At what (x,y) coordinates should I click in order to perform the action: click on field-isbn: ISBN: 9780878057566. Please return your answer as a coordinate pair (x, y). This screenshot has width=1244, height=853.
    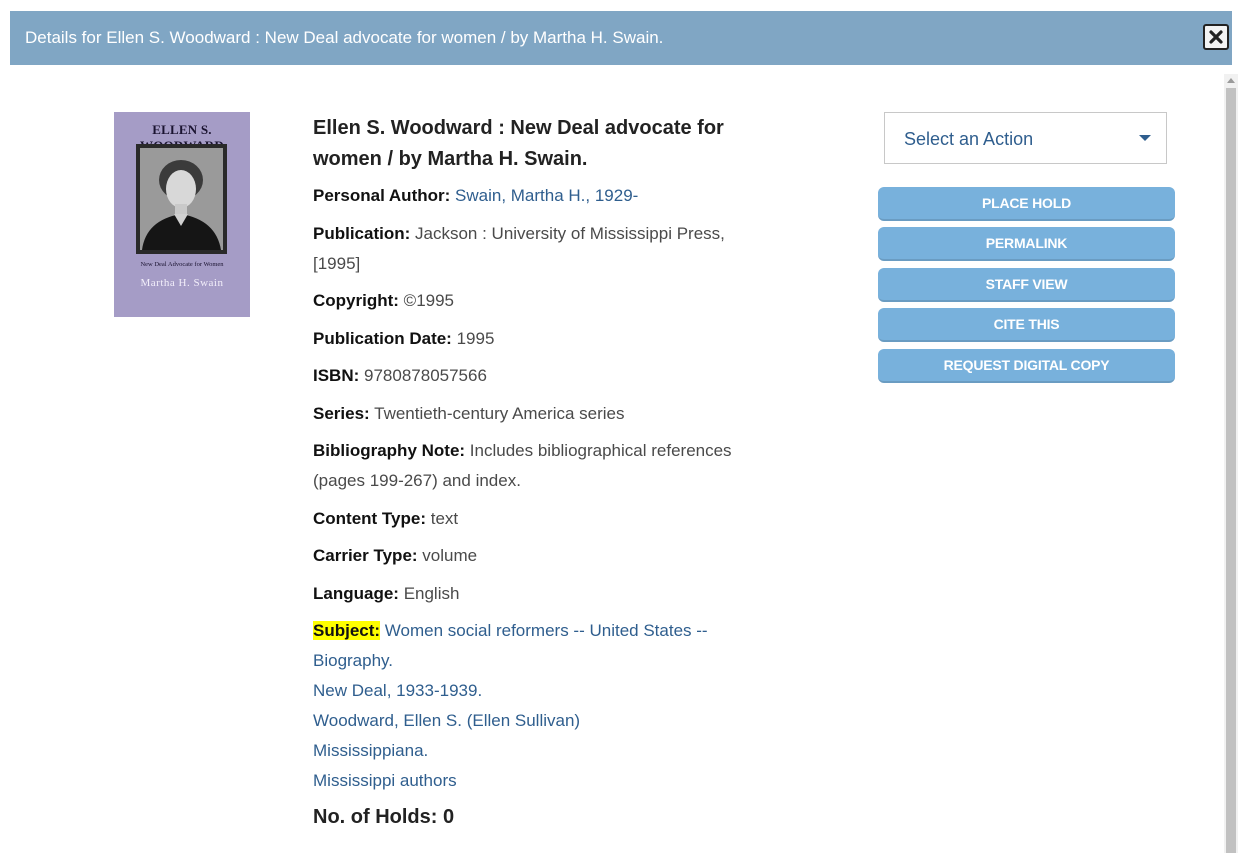
    Looking at the image, I should click on (543, 376).